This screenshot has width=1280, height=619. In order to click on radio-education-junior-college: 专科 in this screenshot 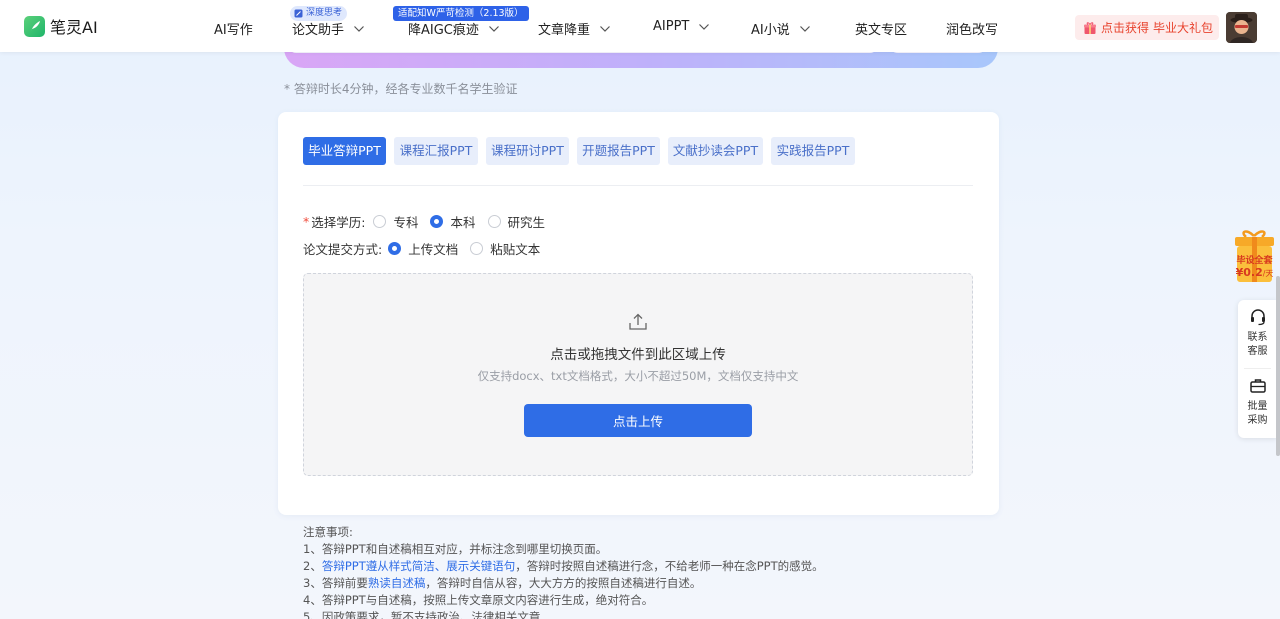, I will do `click(395, 221)`.